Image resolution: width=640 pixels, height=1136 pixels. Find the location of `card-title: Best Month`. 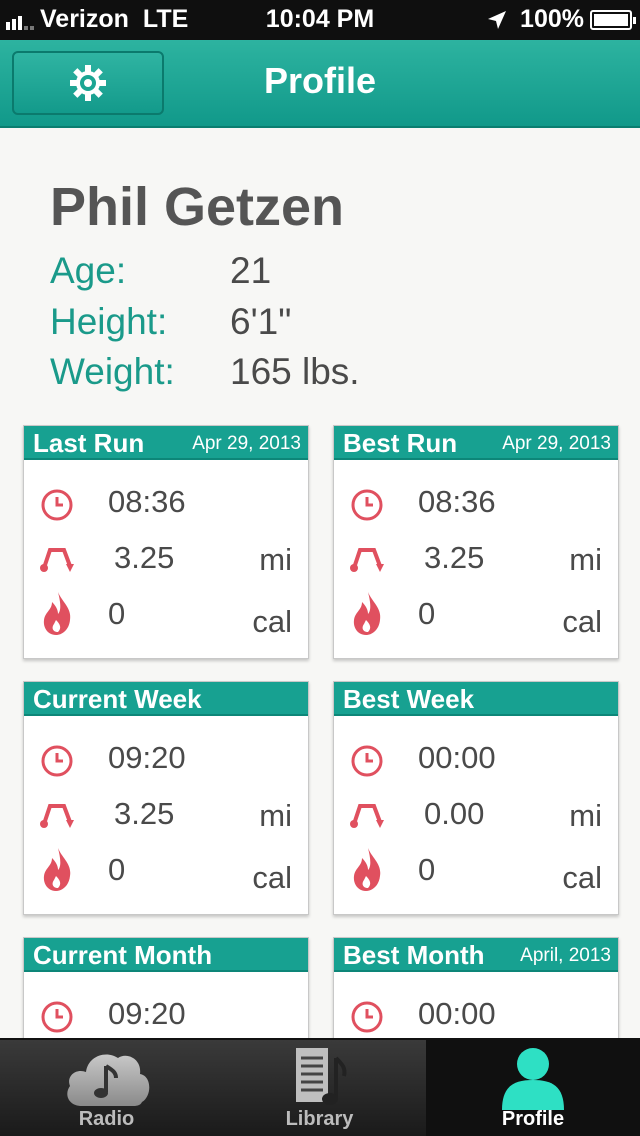

card-title: Best Month is located at coordinates (414, 955).